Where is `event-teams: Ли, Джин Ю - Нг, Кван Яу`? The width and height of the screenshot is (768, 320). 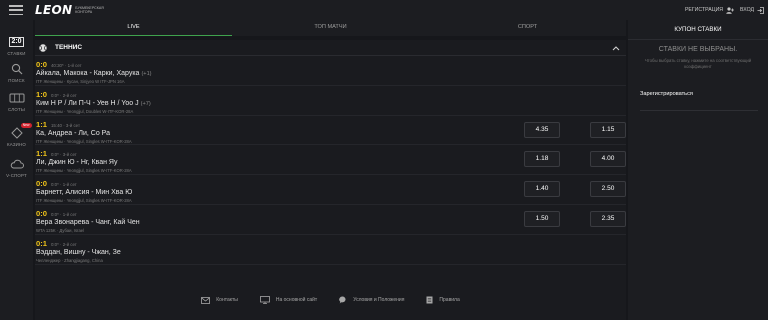
event-teams: Ли, Джин Ю - Нг, Кван Яу is located at coordinates (77, 163).